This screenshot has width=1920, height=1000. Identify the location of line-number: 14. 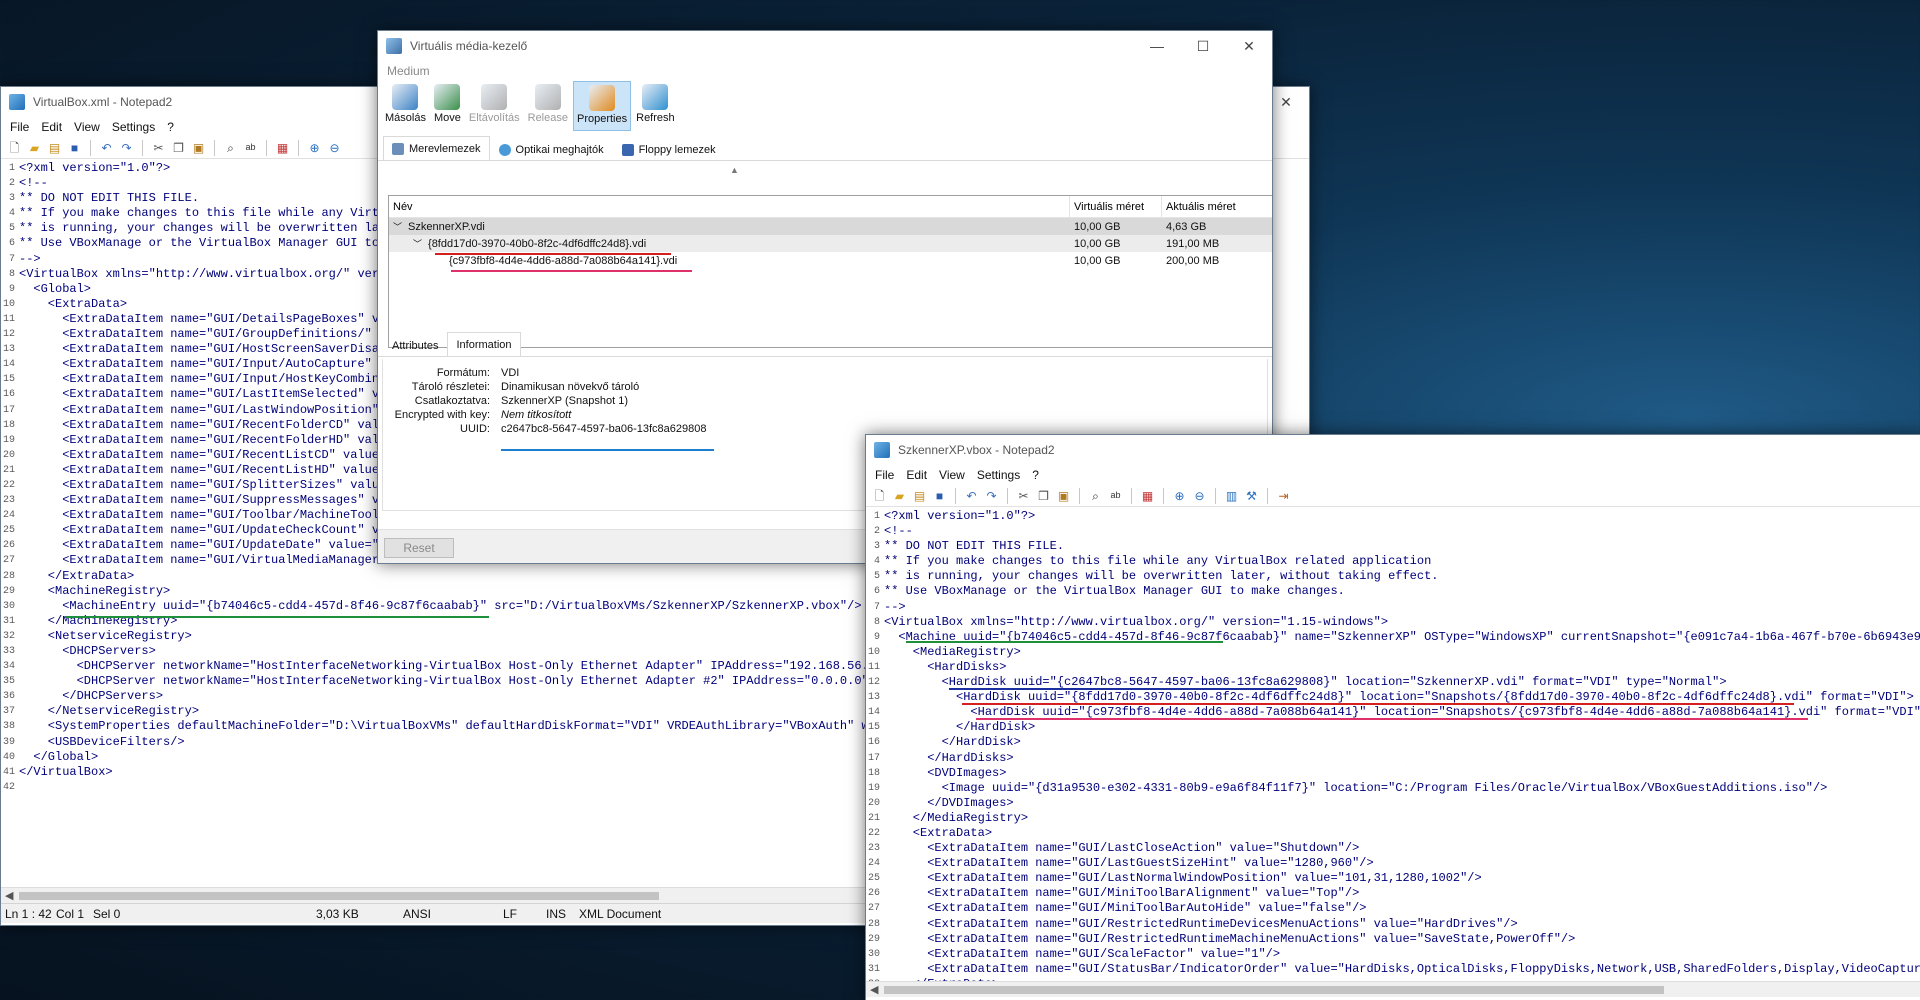
(10, 365).